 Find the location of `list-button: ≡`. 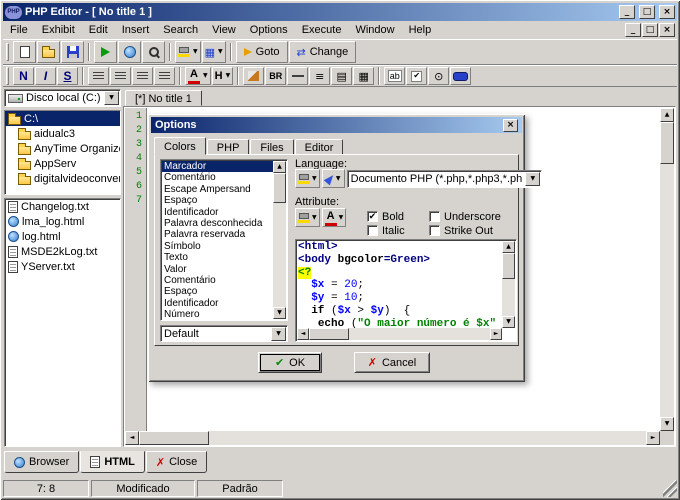

list-button: ≡ is located at coordinates (320, 76).